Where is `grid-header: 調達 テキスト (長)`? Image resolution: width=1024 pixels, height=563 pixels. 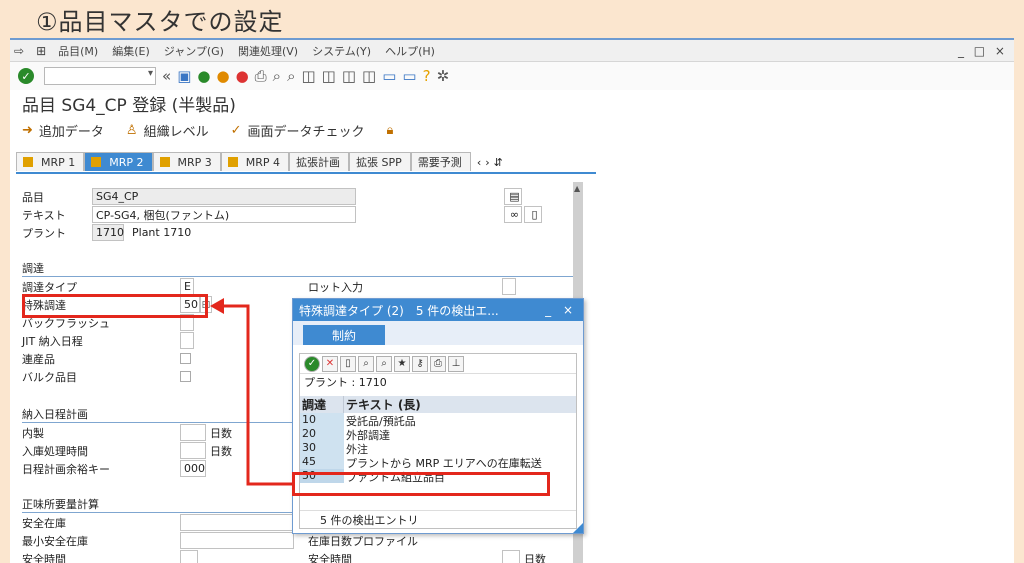
grid-header: 調達 テキスト (長) is located at coordinates (438, 404).